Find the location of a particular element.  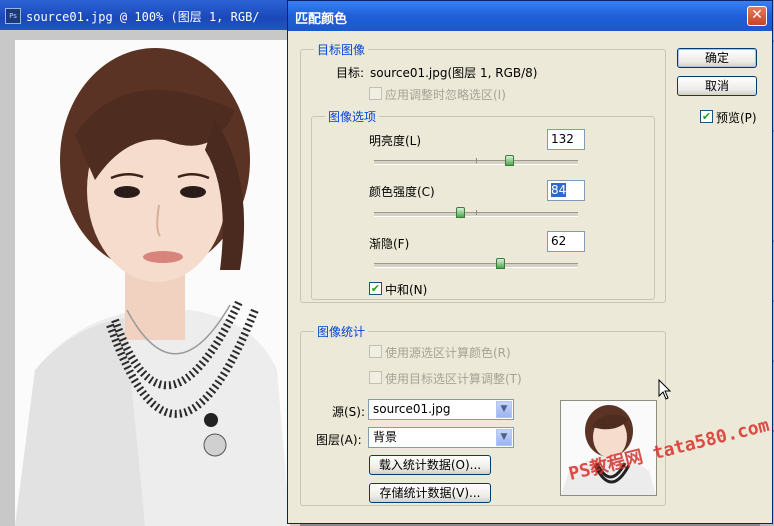

target-image-group-label: 目标图像 is located at coordinates (341, 49).